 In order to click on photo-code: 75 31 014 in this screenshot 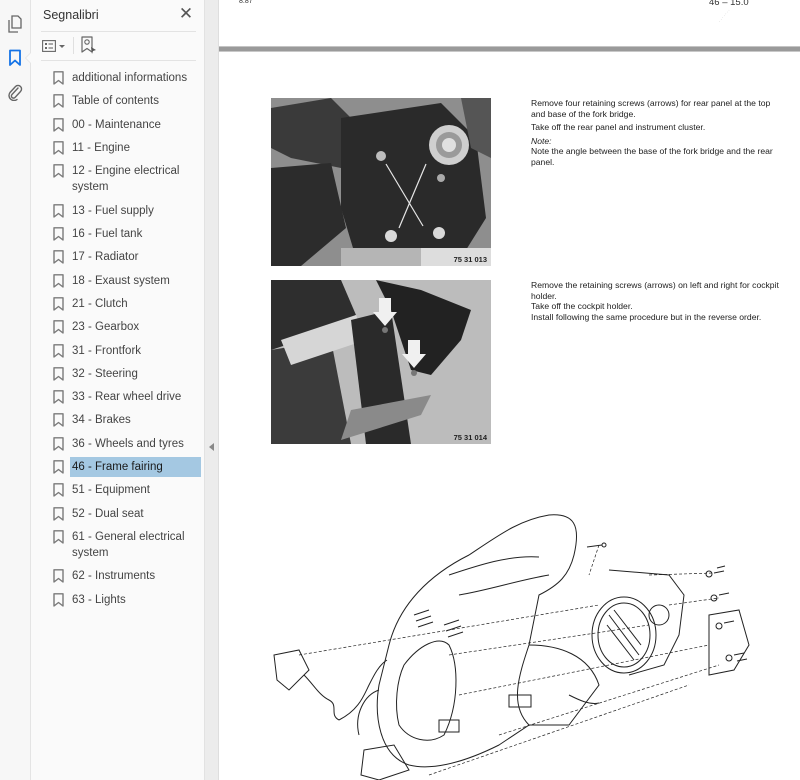, I will do `click(470, 437)`.